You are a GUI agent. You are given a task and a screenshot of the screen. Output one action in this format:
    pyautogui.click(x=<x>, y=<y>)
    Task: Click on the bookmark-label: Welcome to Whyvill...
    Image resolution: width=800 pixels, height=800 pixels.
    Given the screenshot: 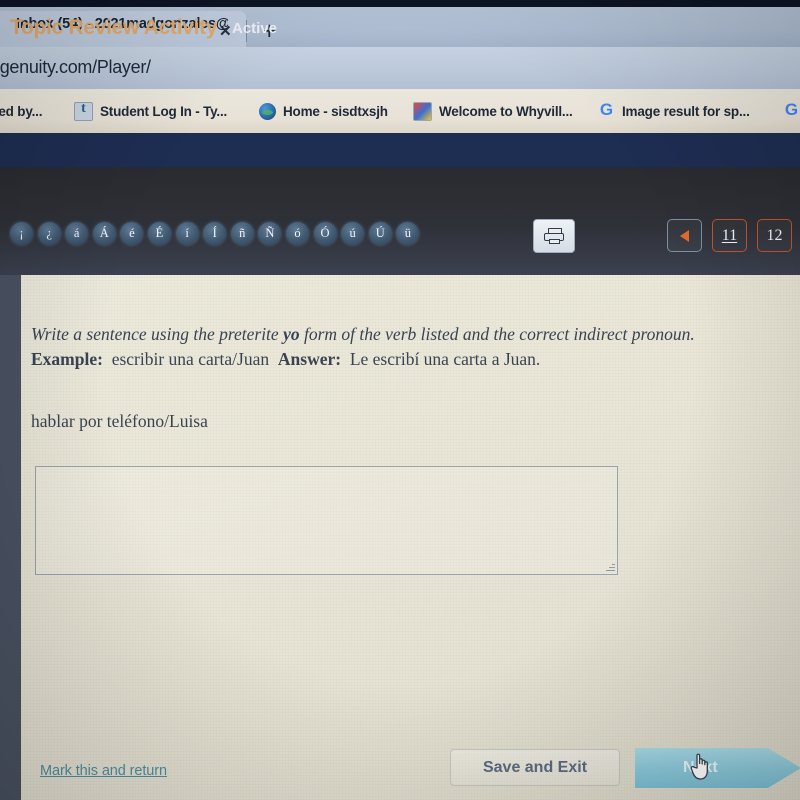 What is the action you would take?
    pyautogui.click(x=506, y=111)
    